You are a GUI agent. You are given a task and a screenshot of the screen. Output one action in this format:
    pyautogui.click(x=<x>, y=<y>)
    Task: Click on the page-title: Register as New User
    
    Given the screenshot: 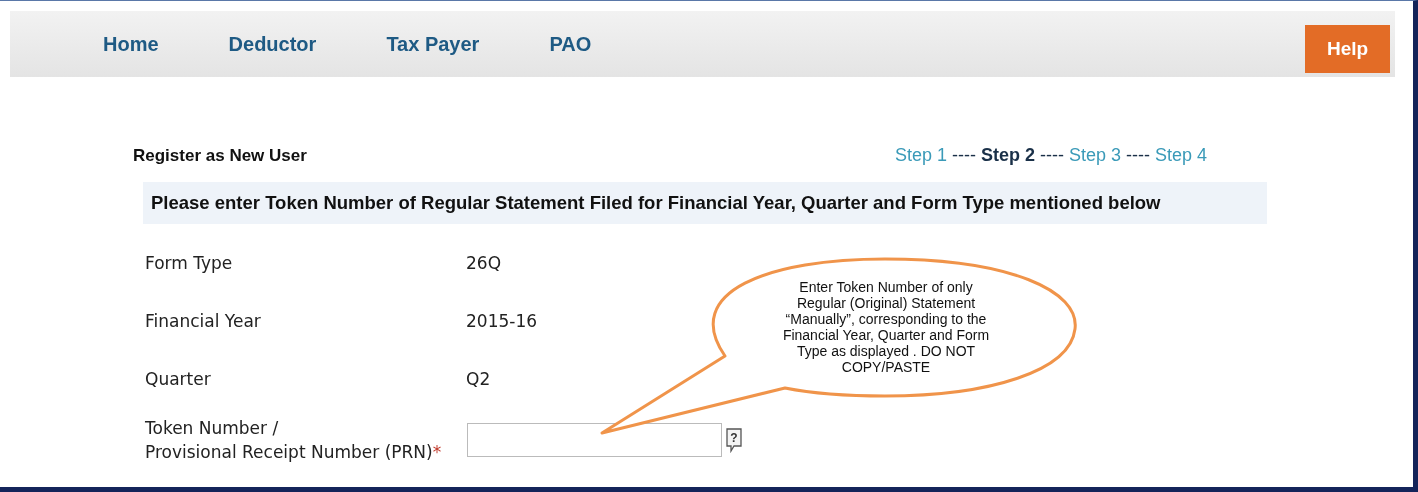 What is the action you would take?
    pyautogui.click(x=220, y=156)
    